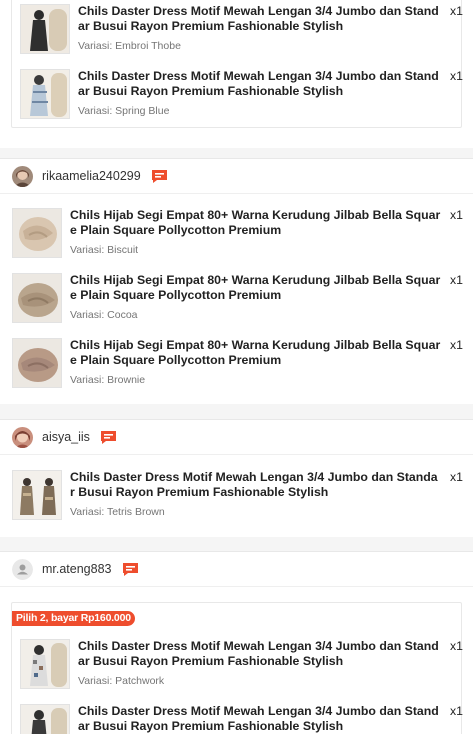 The height and width of the screenshot is (734, 473). Describe the element at coordinates (124, 111) in the screenshot. I see `product-variant: Variasi: Spring Blue` at that location.